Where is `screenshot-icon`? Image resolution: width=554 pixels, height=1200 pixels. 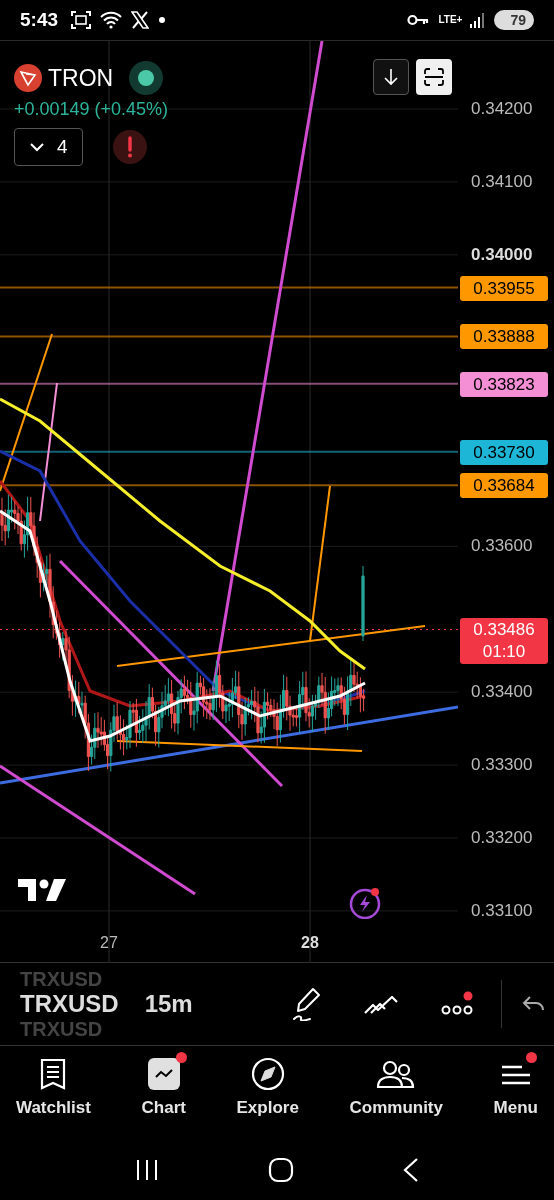 screenshot-icon is located at coordinates (81, 20).